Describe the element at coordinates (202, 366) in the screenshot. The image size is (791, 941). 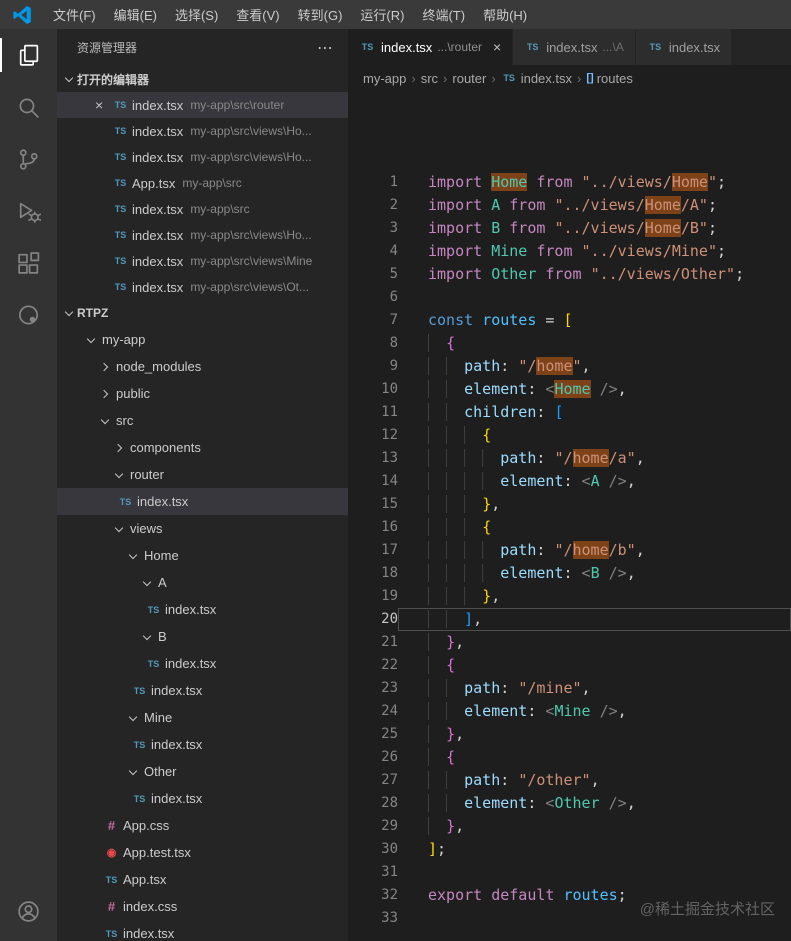
I see `tree-folder-node_modules: node_modules` at that location.